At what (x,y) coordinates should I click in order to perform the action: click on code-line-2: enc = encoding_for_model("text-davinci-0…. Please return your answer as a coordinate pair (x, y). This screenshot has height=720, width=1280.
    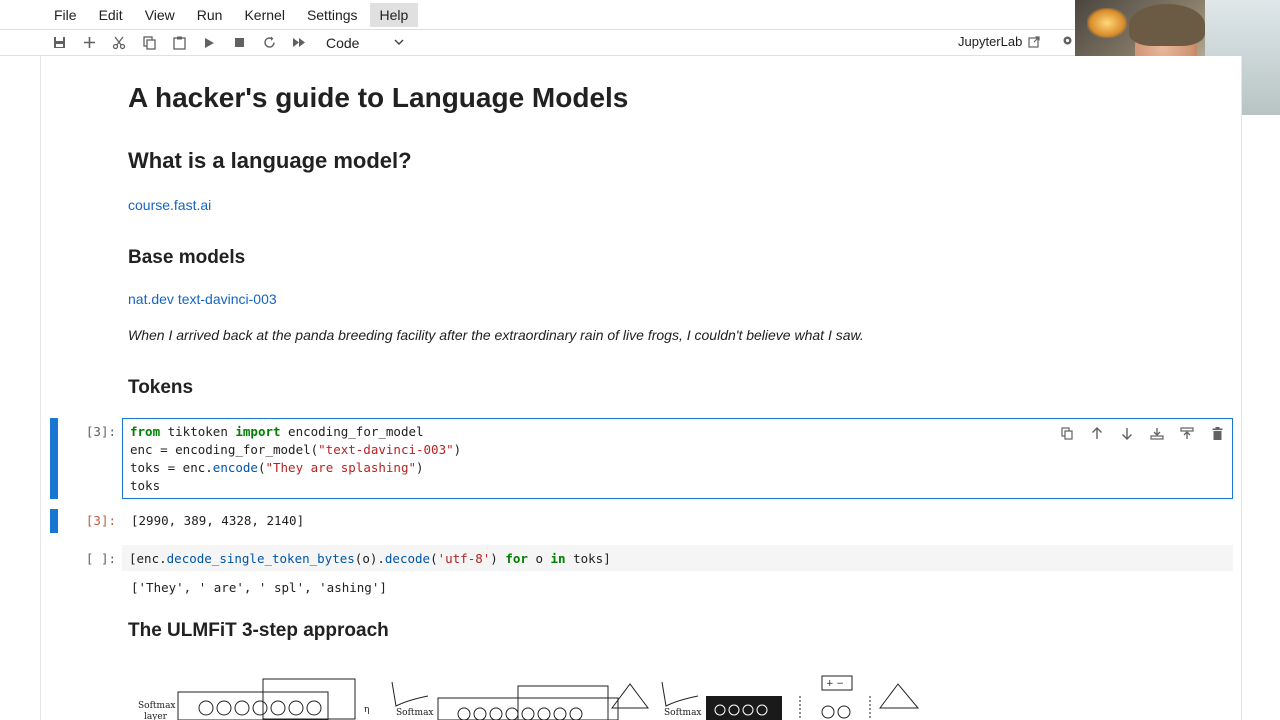
    Looking at the image, I should click on (296, 449).